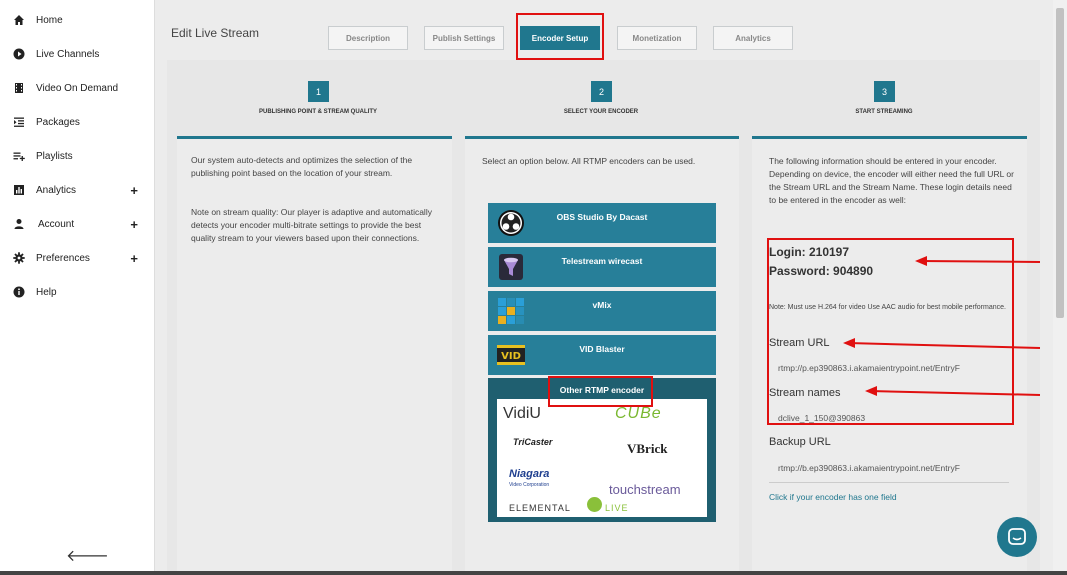  Describe the element at coordinates (19, 224) in the screenshot. I see `user-icon` at that location.